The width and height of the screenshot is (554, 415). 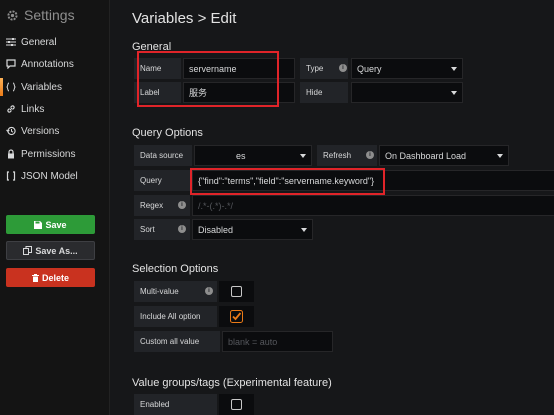 What do you see at coordinates (287, 181) in the screenshot?
I see `highlight-box-query` at bounding box center [287, 181].